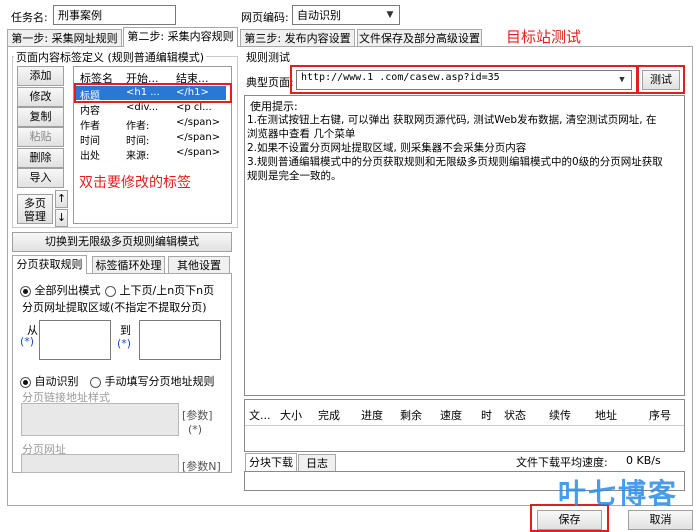 Image resolution: width=700 pixels, height=532 pixels. What do you see at coordinates (90, 156) in the screenshot?
I see `table-cell: 出处` at bounding box center [90, 156].